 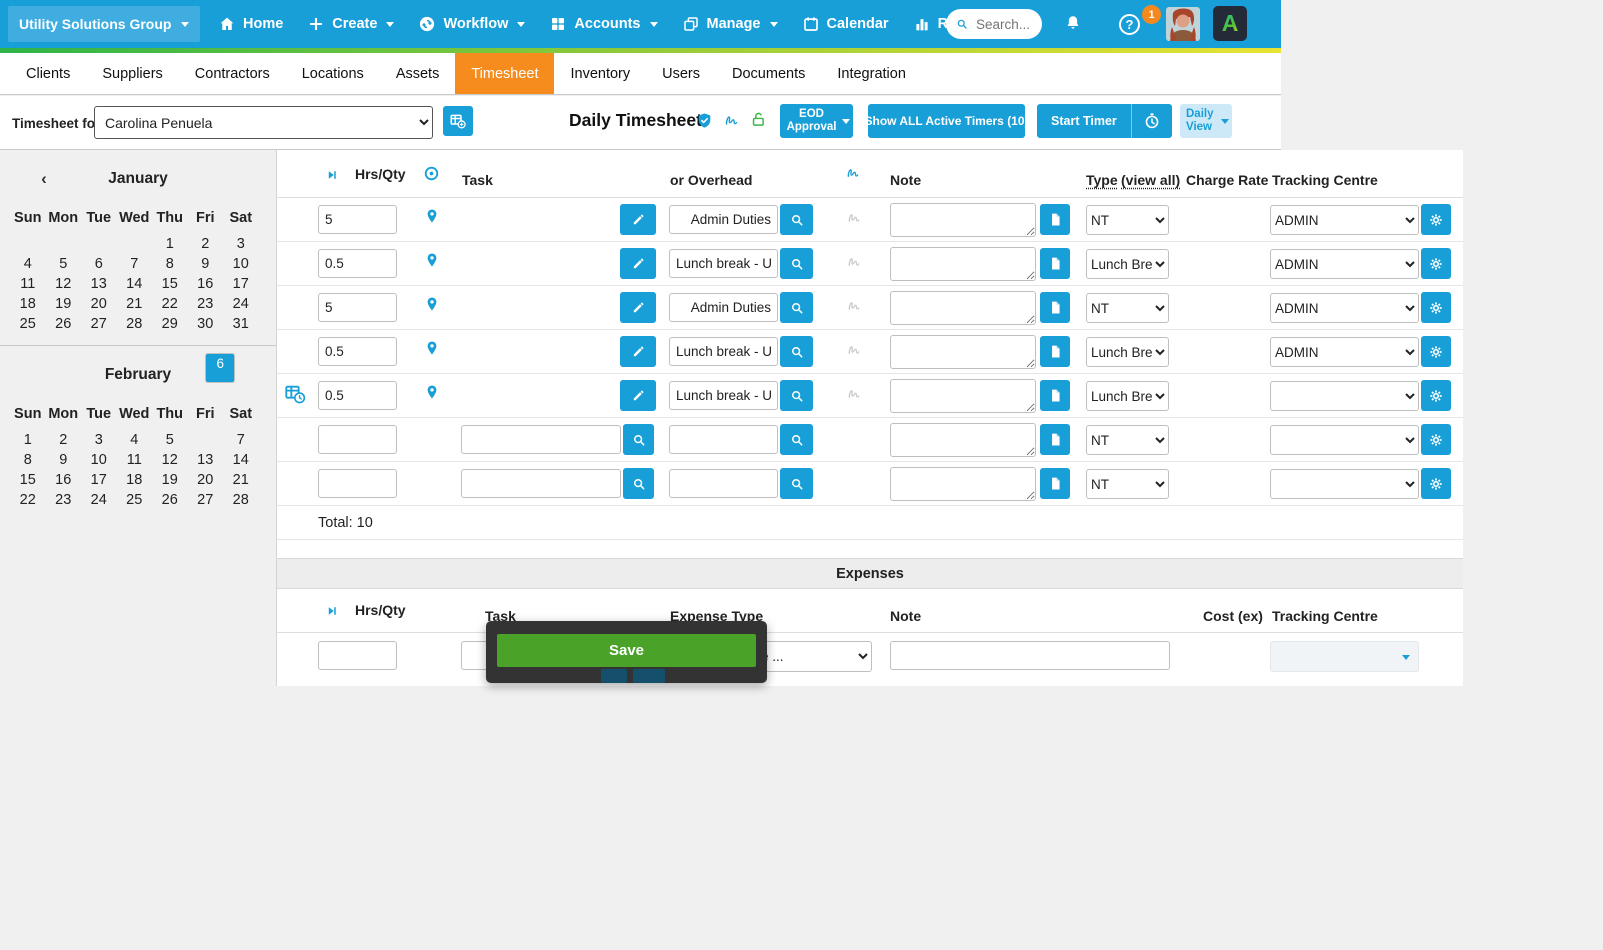 What do you see at coordinates (170, 500) in the screenshot?
I see `calendar-day: 26` at bounding box center [170, 500].